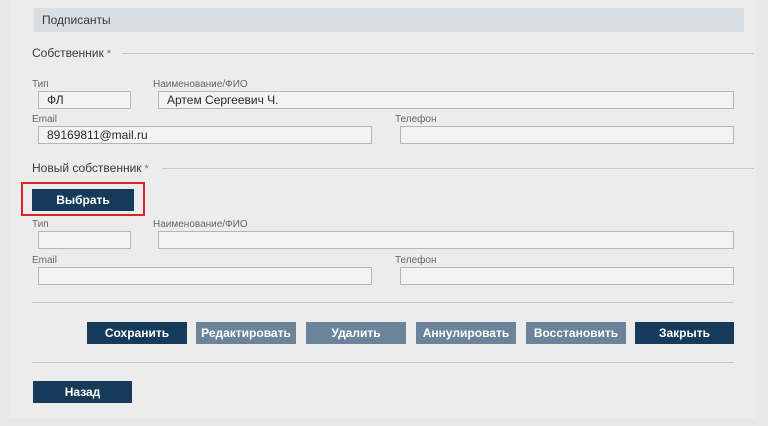  Describe the element at coordinates (84, 100) in the screenshot. I see `owner-type-field: ФЛ` at that location.